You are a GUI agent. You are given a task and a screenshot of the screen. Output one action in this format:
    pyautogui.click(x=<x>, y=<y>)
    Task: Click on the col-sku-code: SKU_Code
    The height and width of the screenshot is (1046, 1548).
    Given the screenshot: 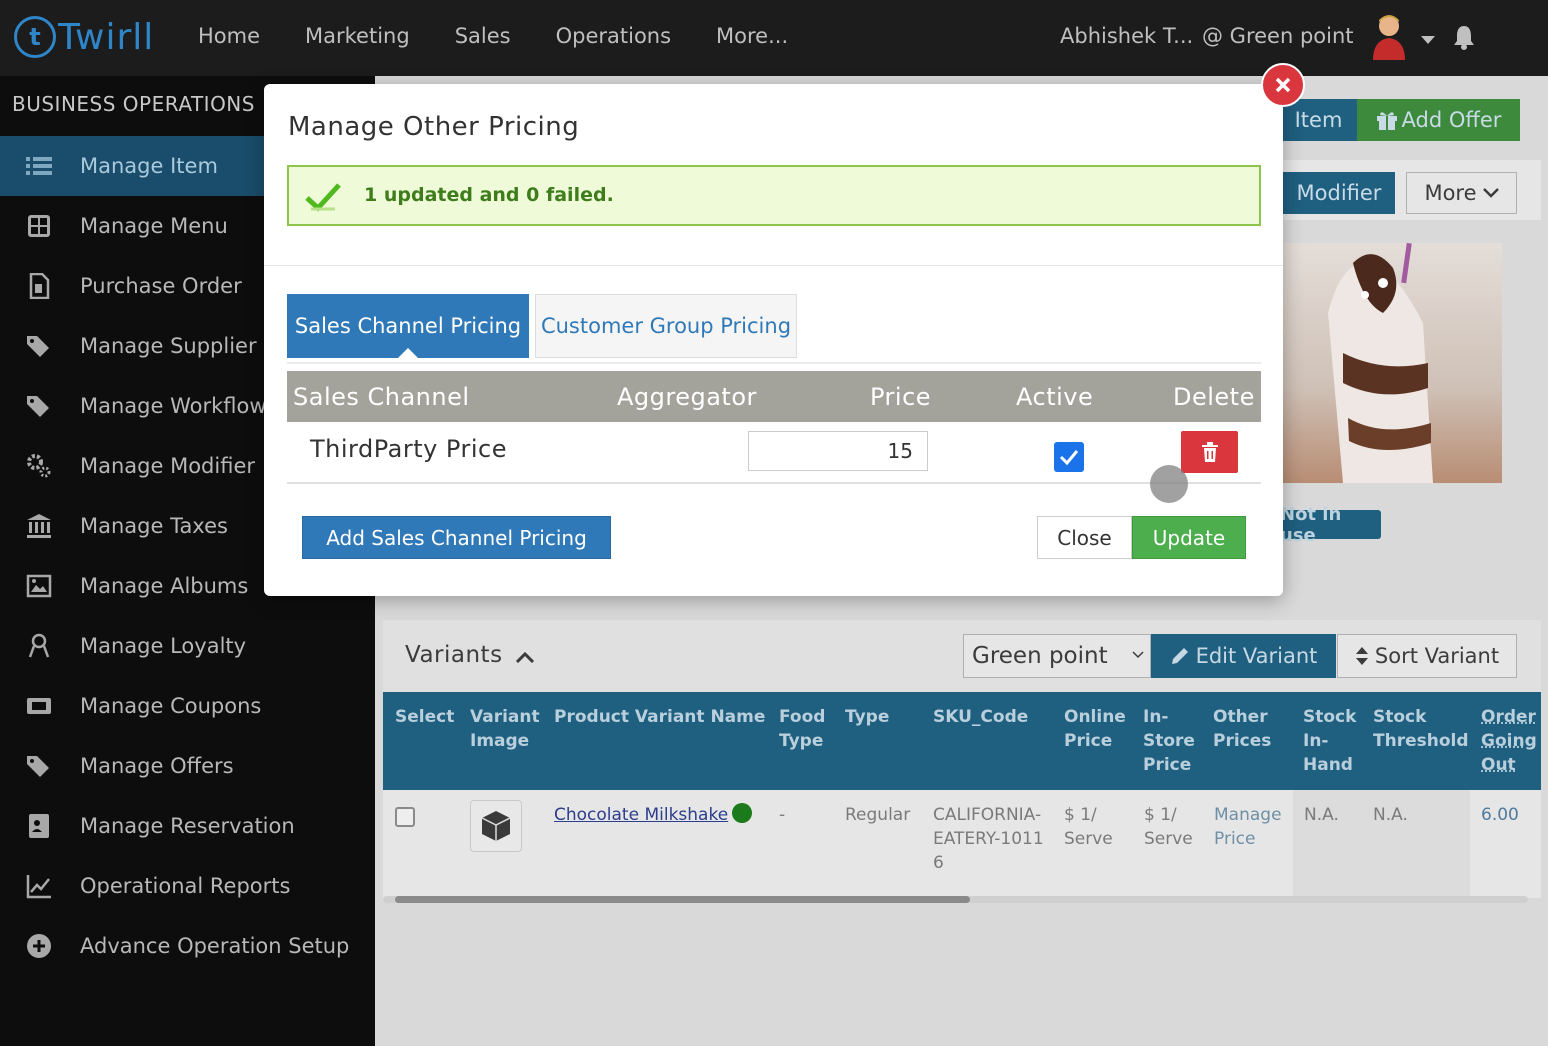 What is the action you would take?
    pyautogui.click(x=981, y=717)
    